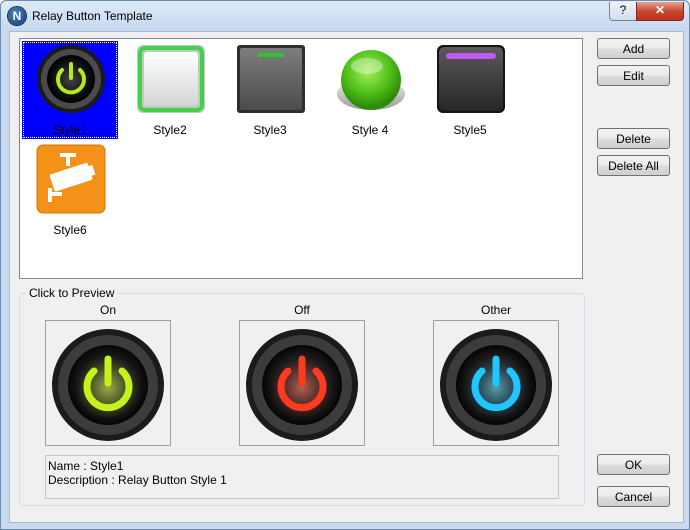 This screenshot has height=530, width=690. I want to click on edit-button: Edit, so click(633, 75).